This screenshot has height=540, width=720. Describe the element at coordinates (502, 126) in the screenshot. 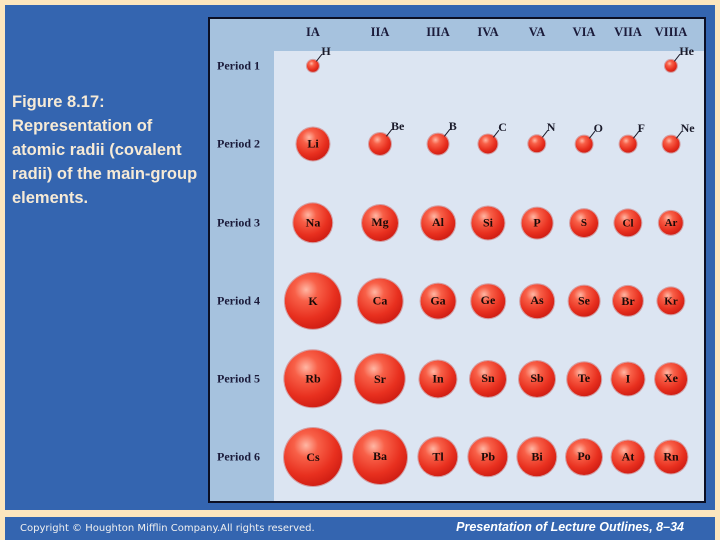

I see `element-symbol-c: C` at that location.